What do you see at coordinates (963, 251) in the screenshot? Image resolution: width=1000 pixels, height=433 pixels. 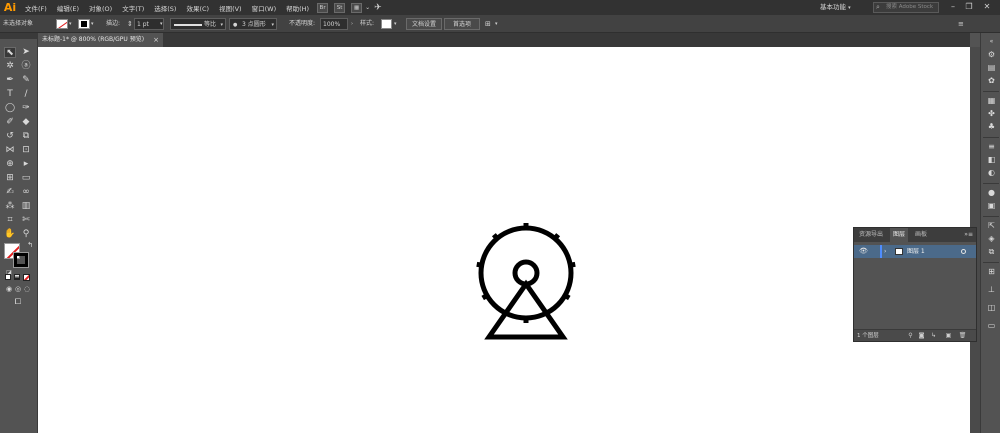 I see `layer-target-icon` at bounding box center [963, 251].